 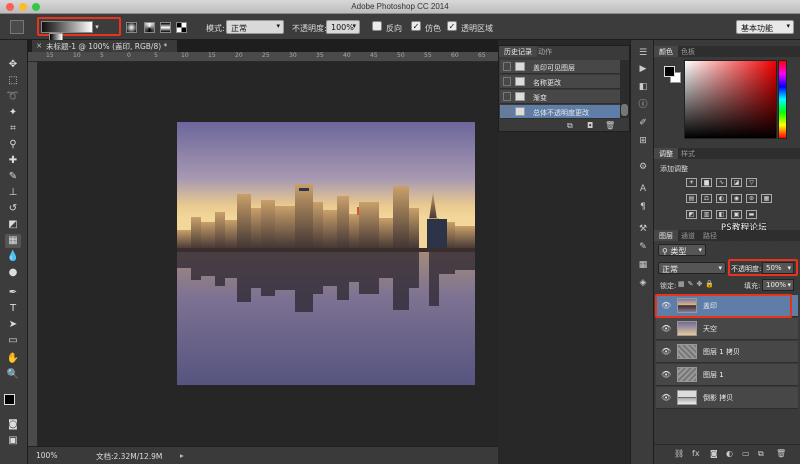 What do you see at coordinates (727, 329) in the screenshot?
I see `layer-row: 👁 天空` at bounding box center [727, 329].